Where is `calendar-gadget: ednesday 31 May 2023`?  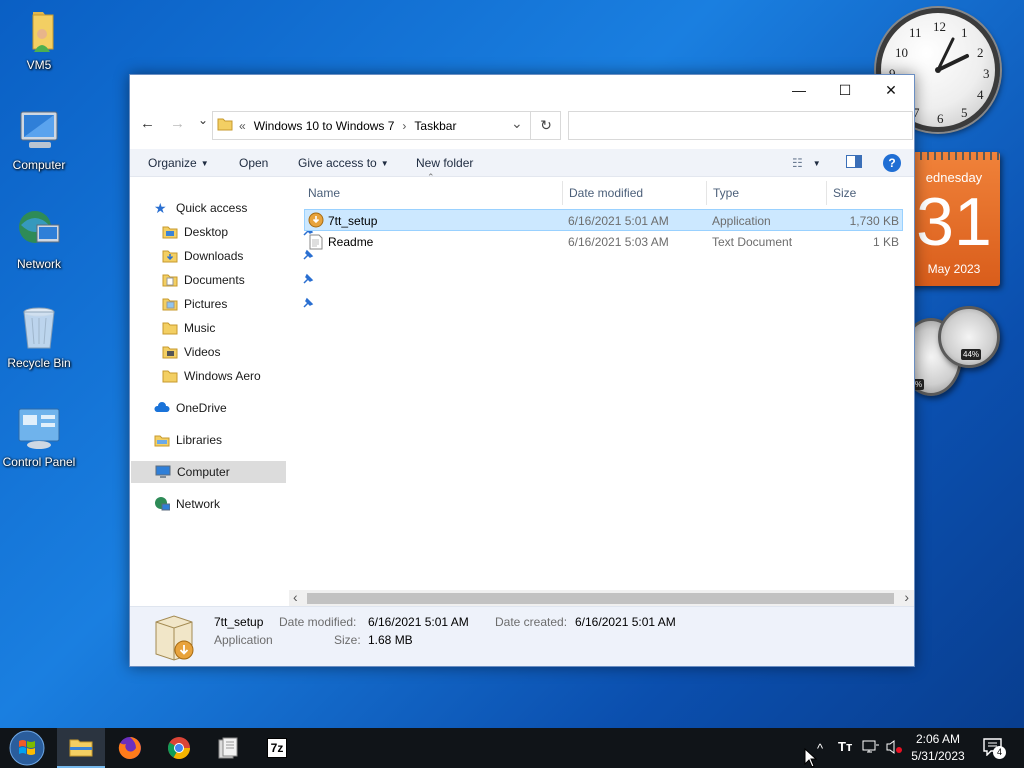
calendar-gadget: ednesday 31 May 2023 is located at coordinates (954, 219).